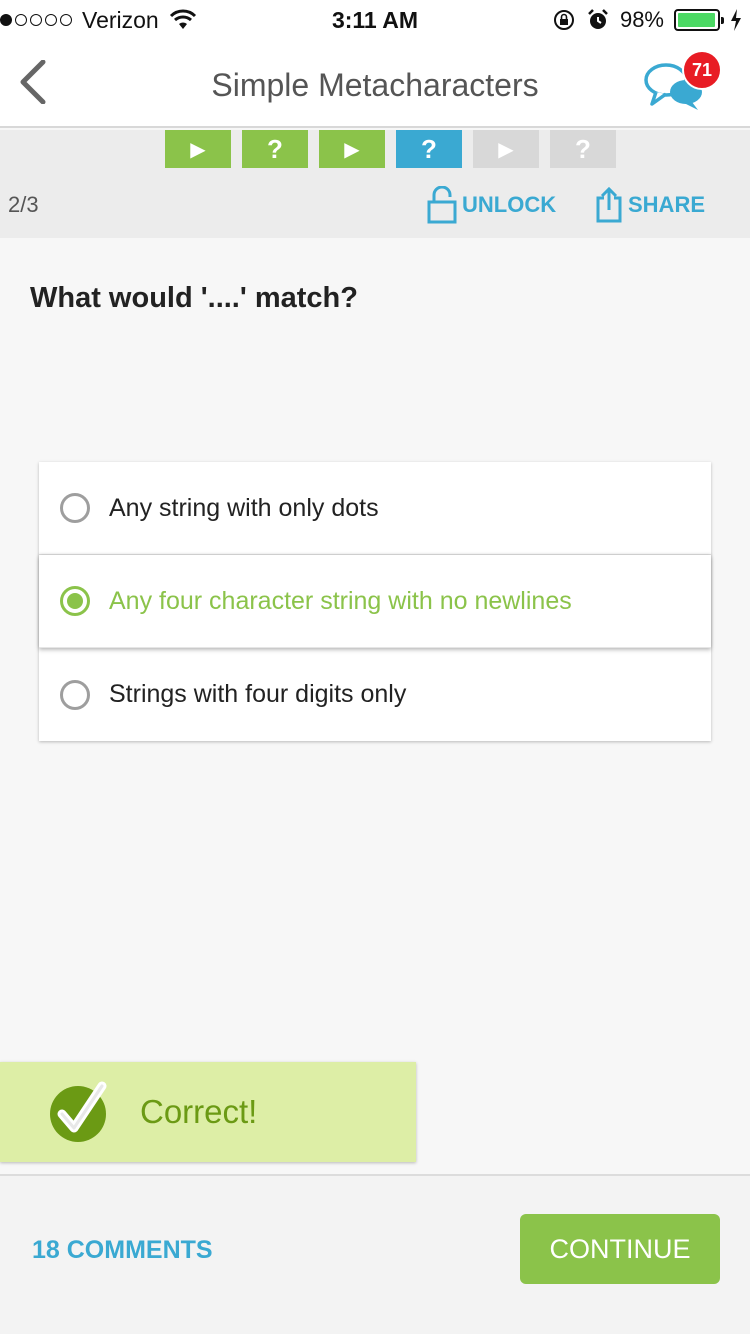 The width and height of the screenshot is (750, 1334). I want to click on question-text: What would '....' match?, so click(194, 298).